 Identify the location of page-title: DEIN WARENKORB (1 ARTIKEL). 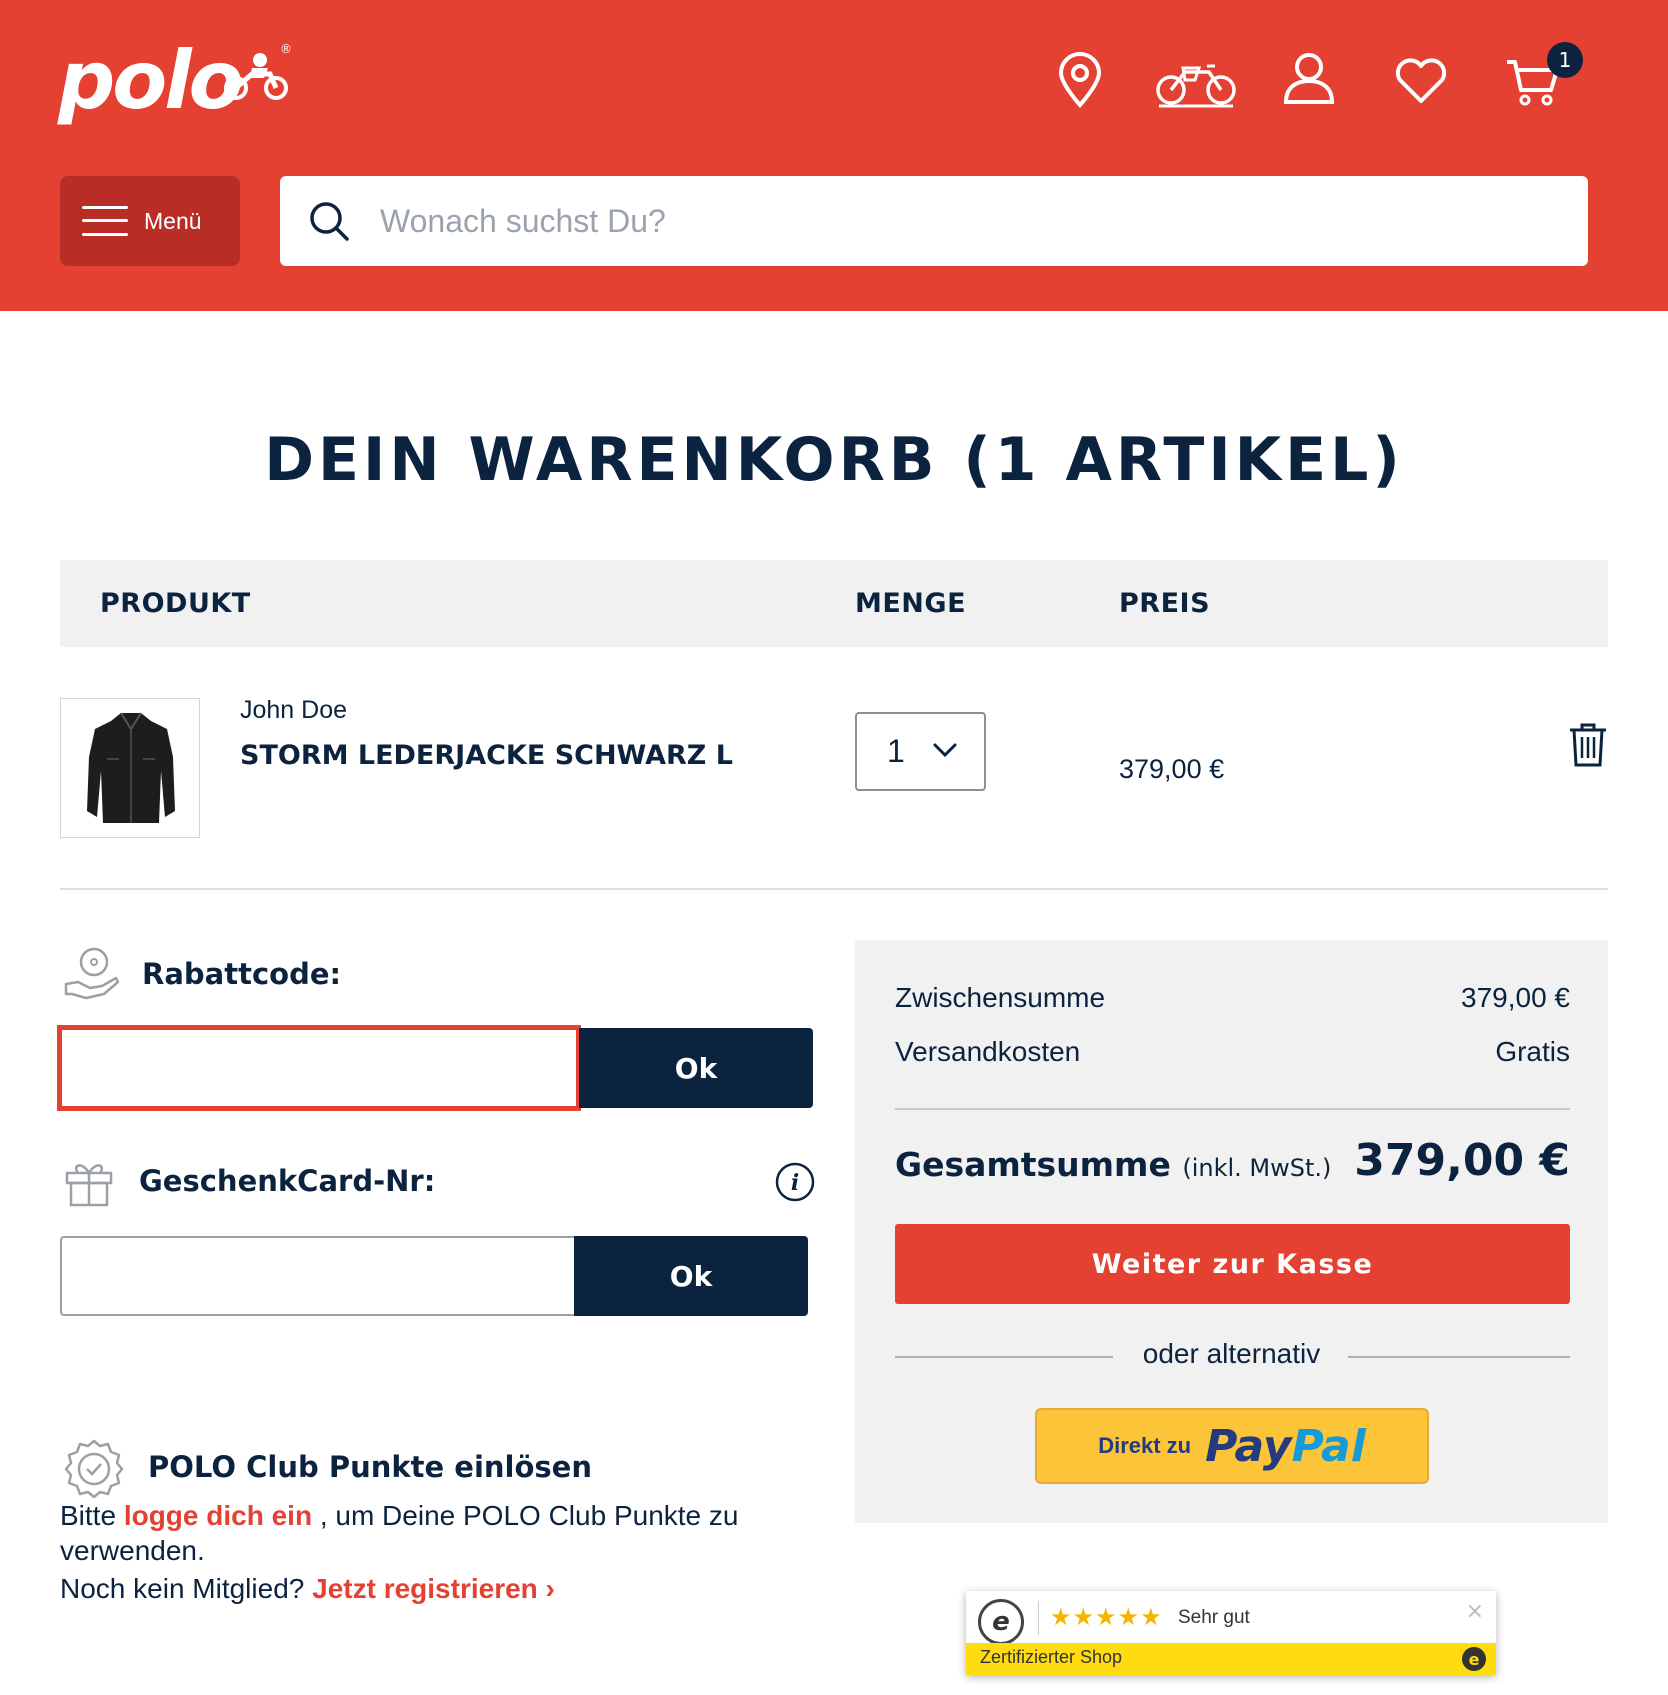
(834, 460).